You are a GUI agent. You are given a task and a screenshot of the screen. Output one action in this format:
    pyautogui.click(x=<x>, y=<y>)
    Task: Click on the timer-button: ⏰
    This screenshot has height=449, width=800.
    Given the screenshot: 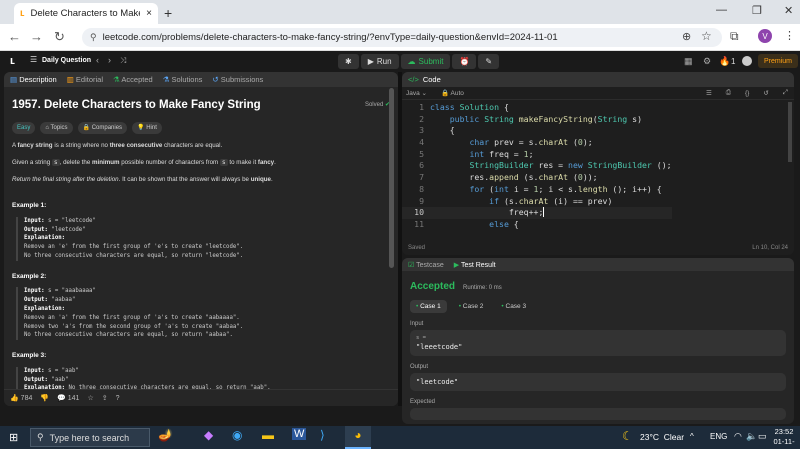 What is the action you would take?
    pyautogui.click(x=464, y=61)
    